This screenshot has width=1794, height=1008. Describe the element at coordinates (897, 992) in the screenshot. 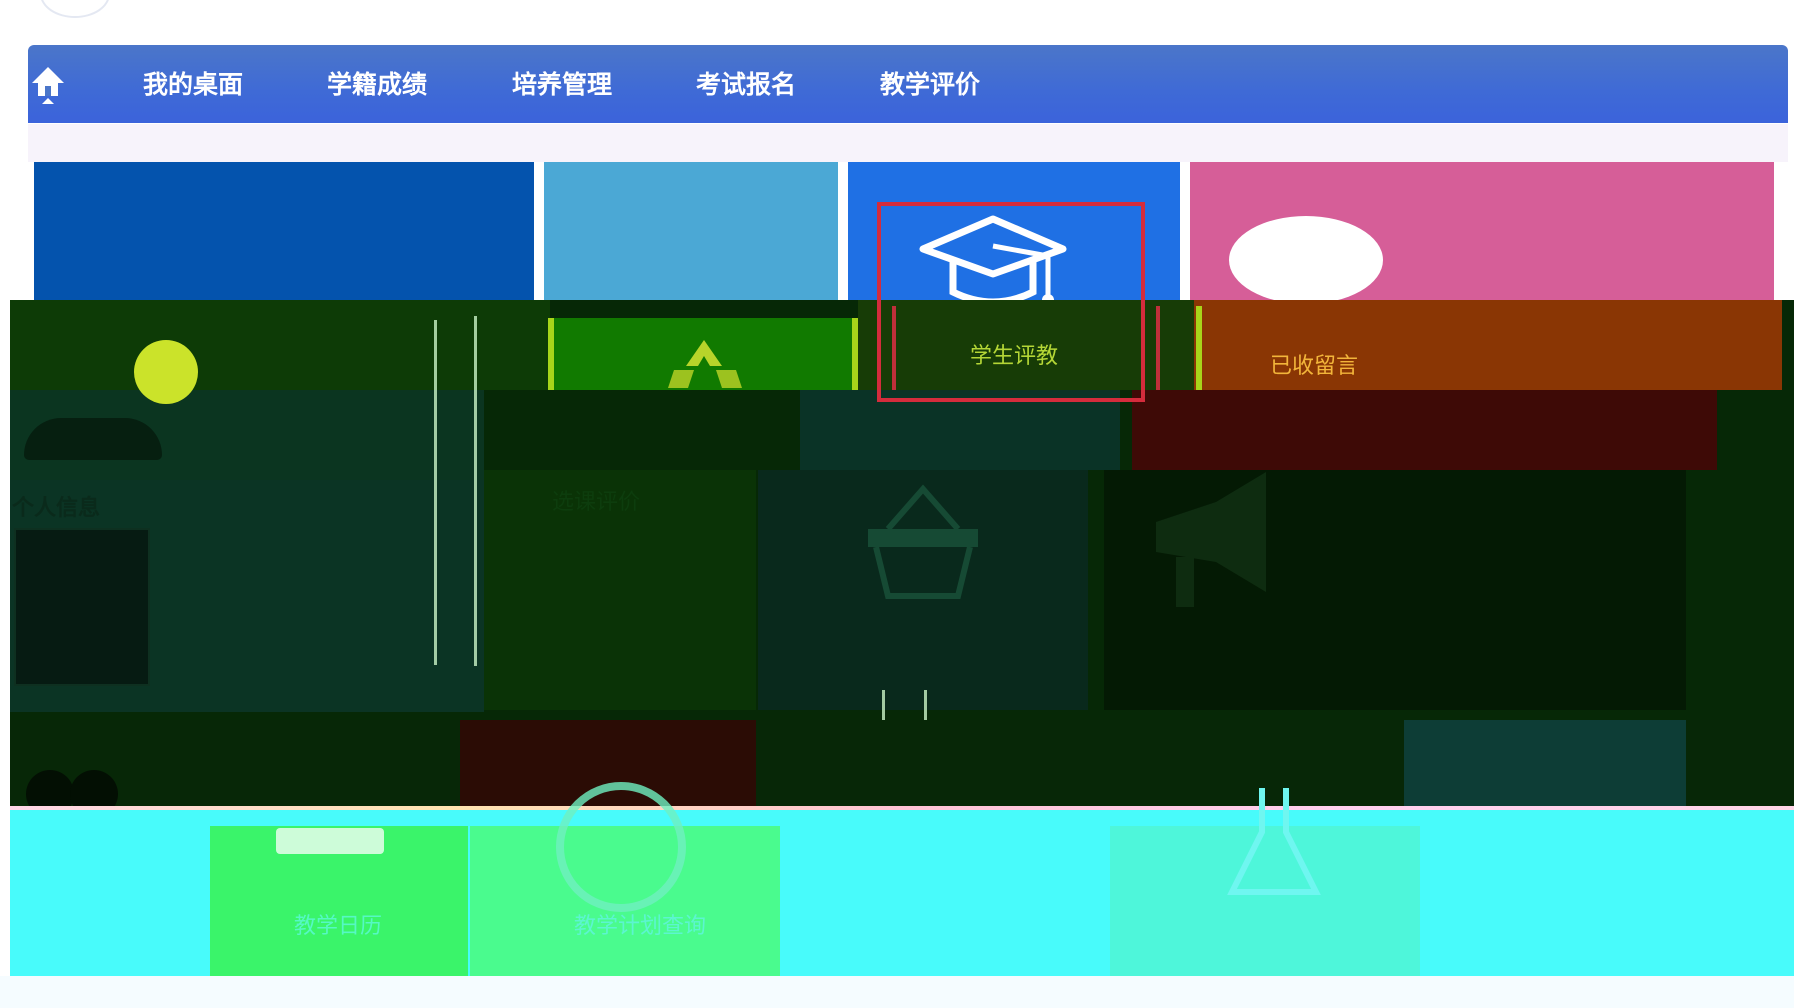

I see `page-footer` at that location.